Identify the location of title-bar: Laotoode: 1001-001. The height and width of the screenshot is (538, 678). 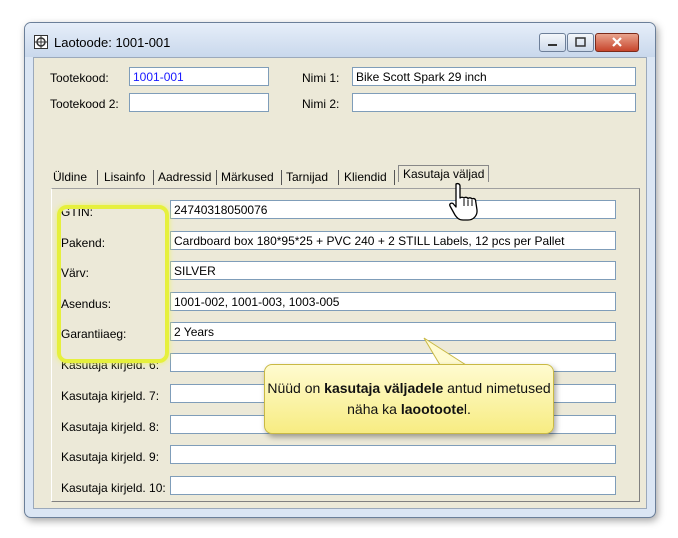
(340, 40).